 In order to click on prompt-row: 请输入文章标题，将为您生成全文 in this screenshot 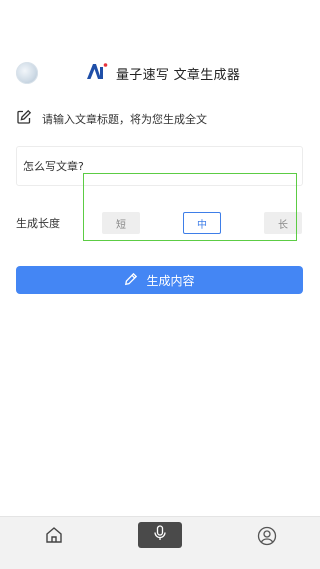, I will do `click(111, 119)`.